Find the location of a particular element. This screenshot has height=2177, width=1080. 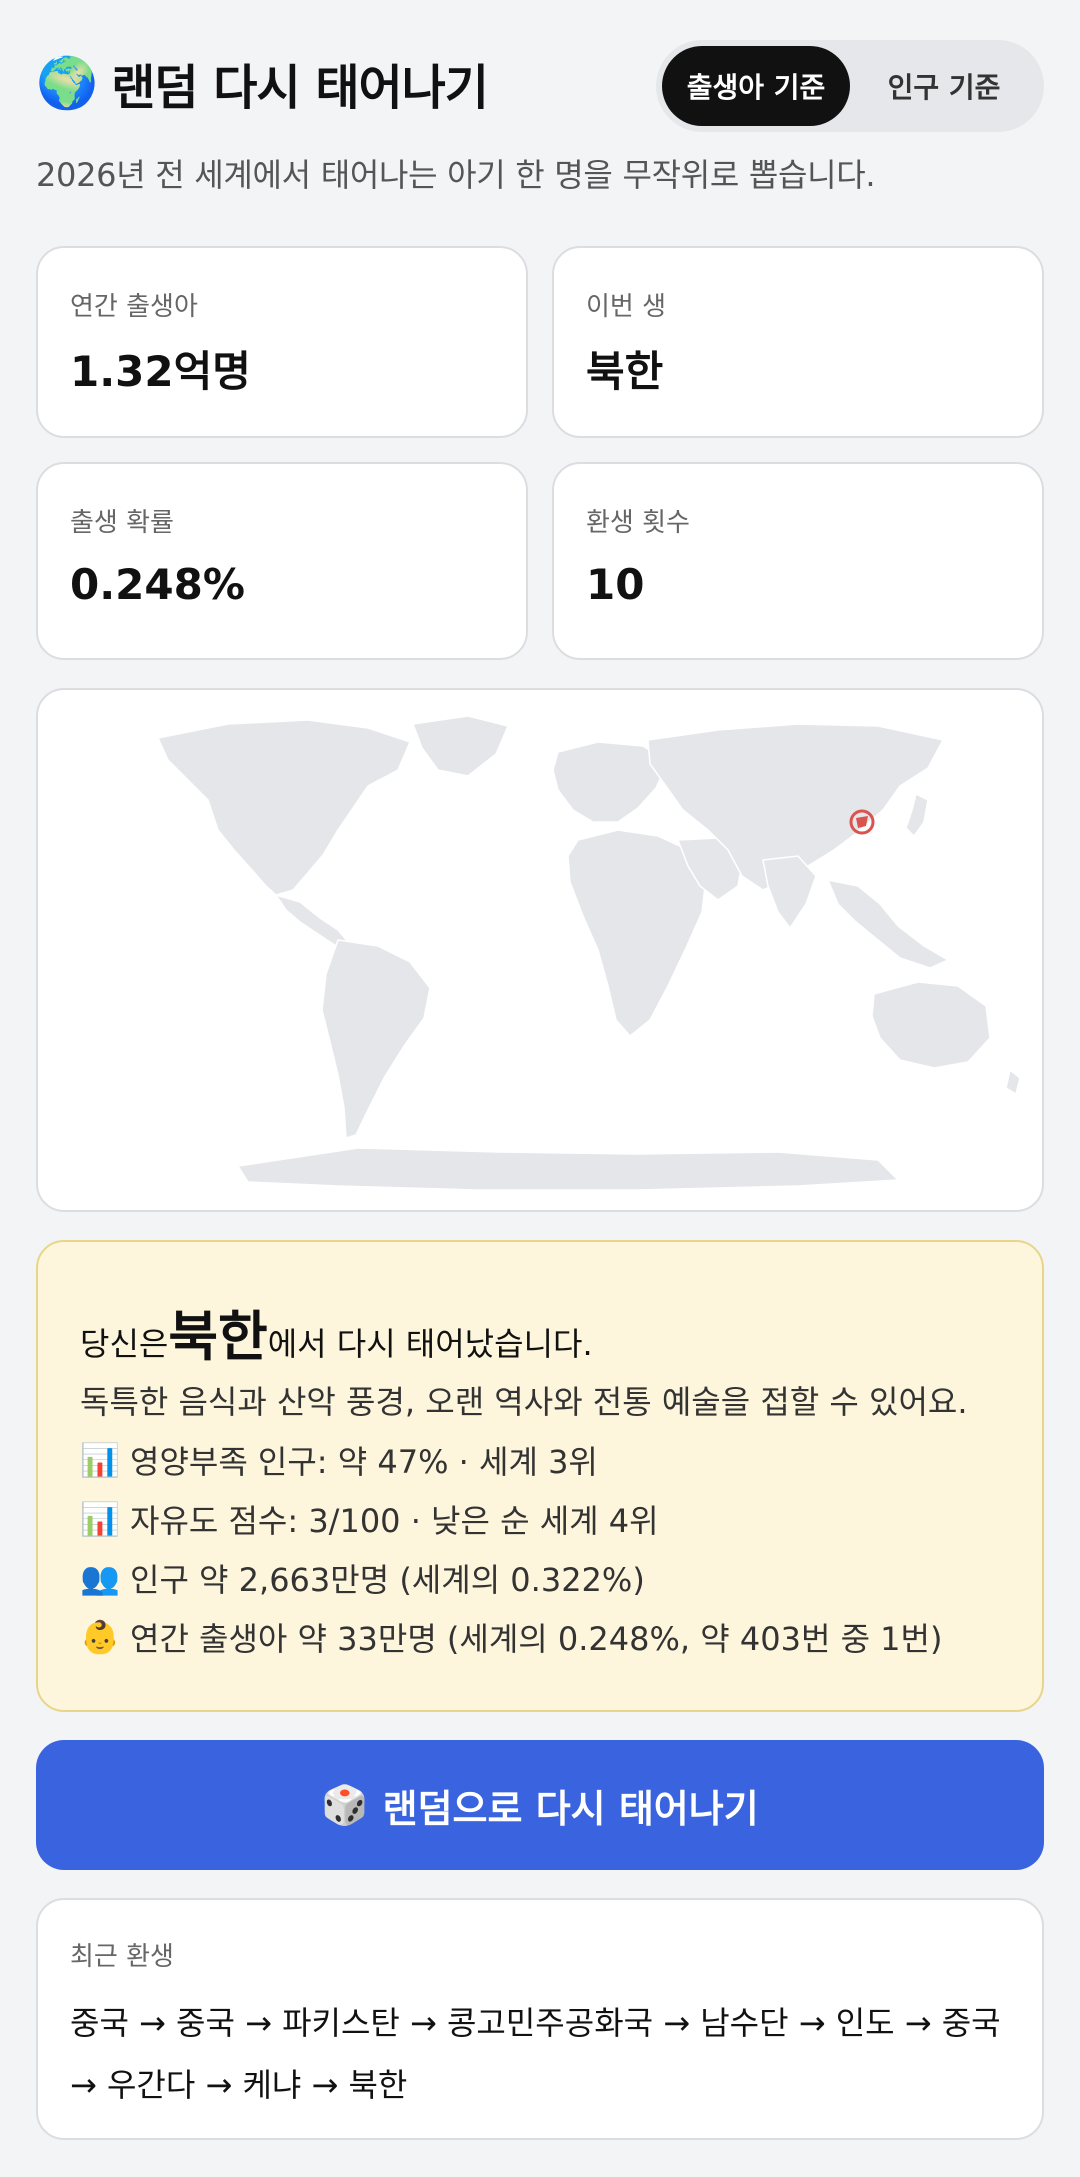

result-headline: 당신은 북한 에서 다시 태어났습니다. is located at coordinates (336, 1331).